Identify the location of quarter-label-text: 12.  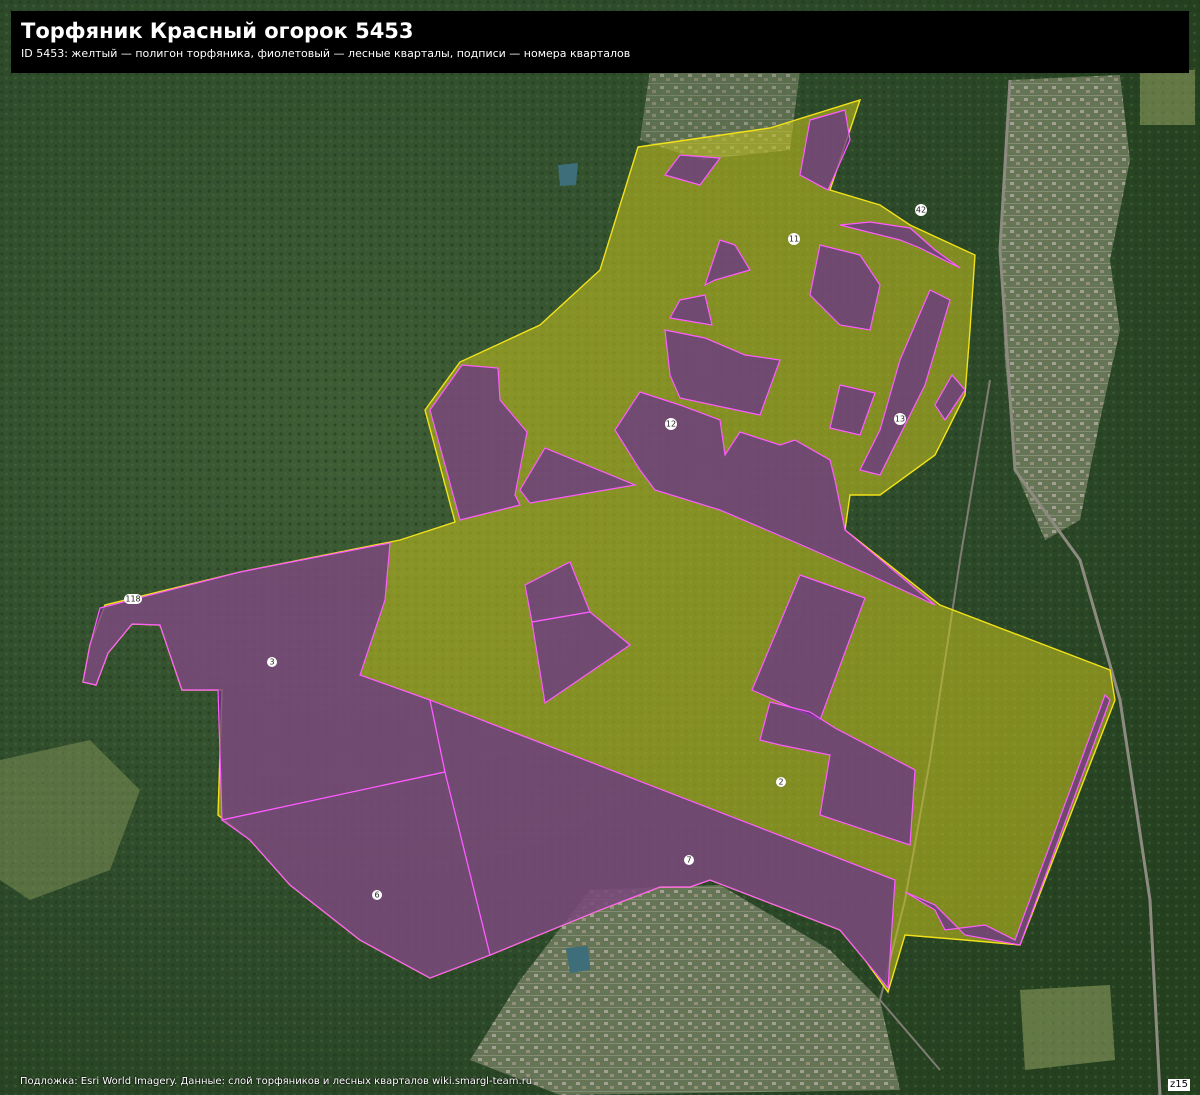
(671, 424).